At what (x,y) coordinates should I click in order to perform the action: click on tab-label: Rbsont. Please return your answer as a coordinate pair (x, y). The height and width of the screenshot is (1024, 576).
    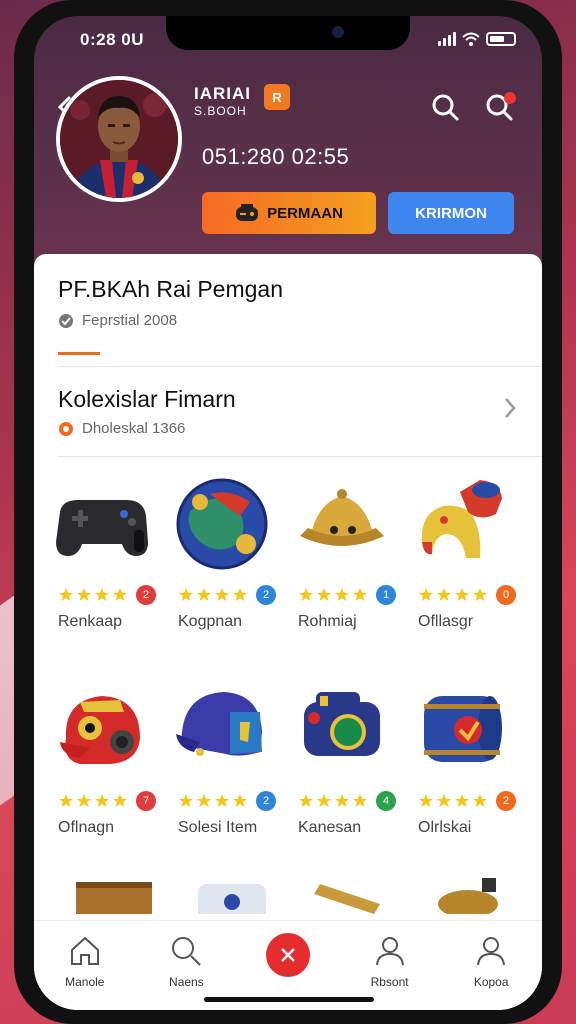
    Looking at the image, I should click on (389, 982).